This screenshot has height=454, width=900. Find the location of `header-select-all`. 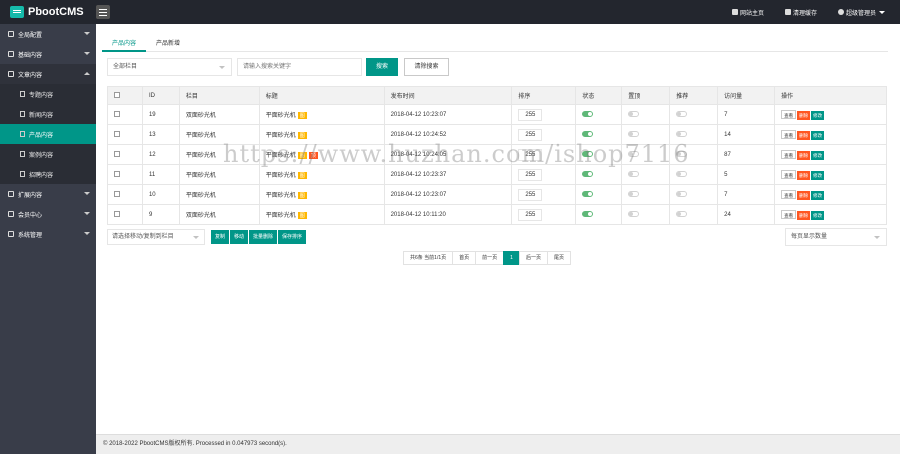

header-select-all is located at coordinates (125, 95).